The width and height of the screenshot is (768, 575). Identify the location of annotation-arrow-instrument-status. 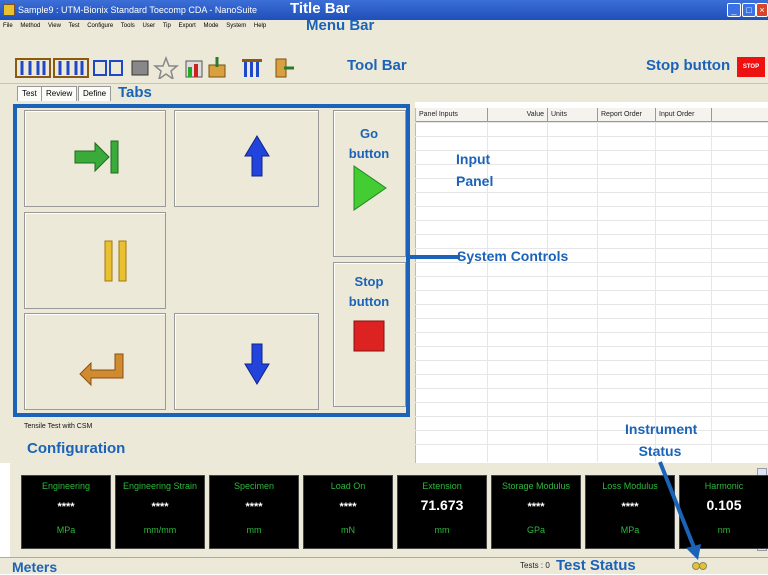
(679, 510).